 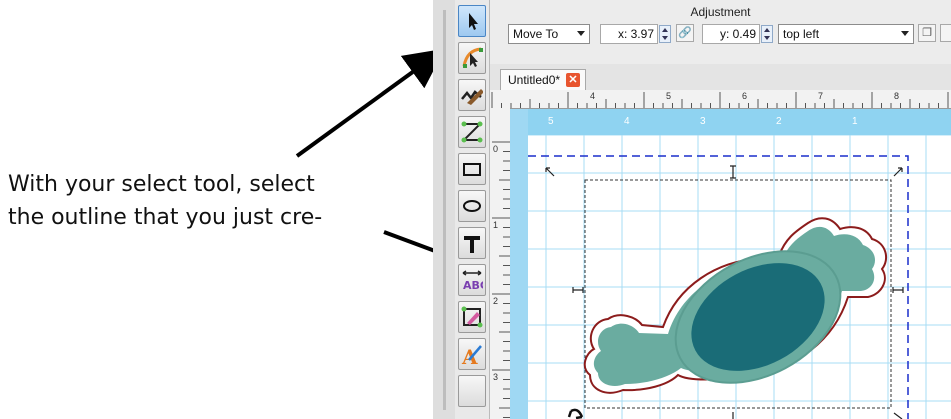 I want to click on extra-tool-button, so click(x=472, y=391).